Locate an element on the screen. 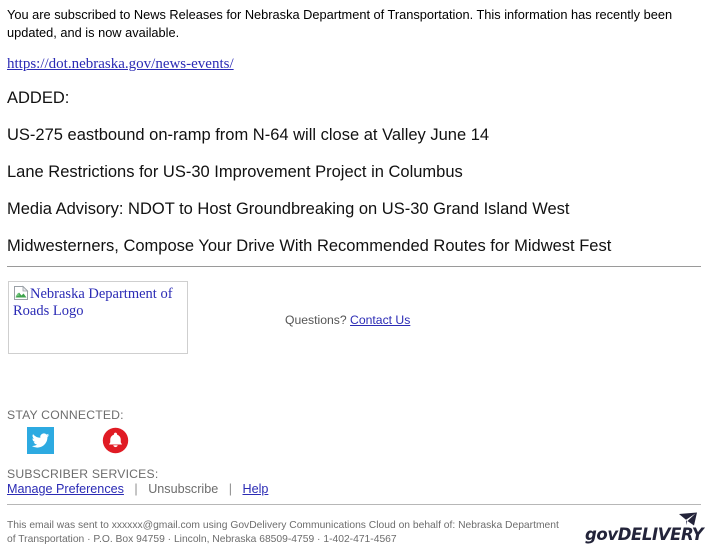 The width and height of the screenshot is (708, 555). agency-logo-alt-container: Nebraska Department of Roads Logo is located at coordinates (98, 302).